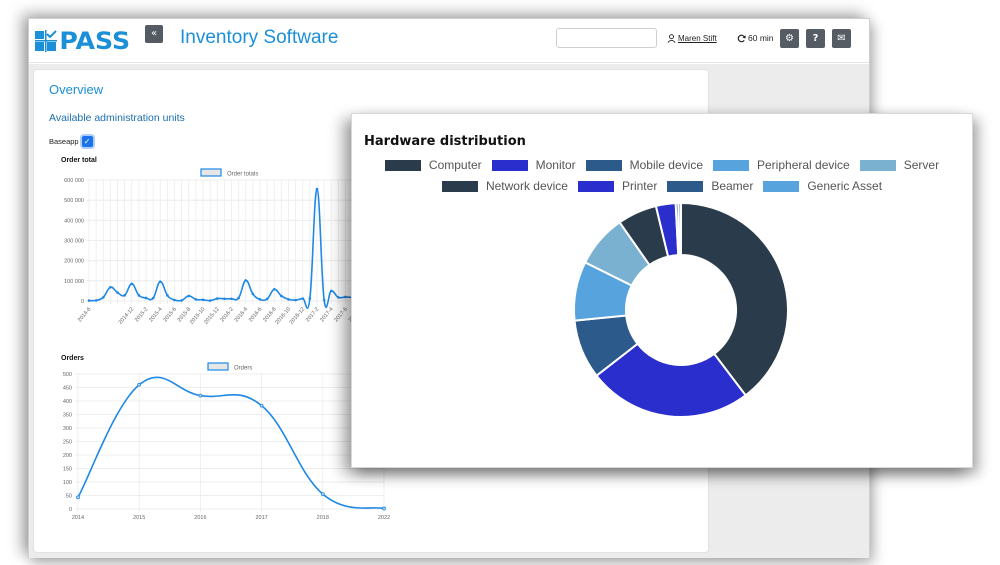  What do you see at coordinates (76, 89) in the screenshot?
I see `overview-title: Overview` at bounding box center [76, 89].